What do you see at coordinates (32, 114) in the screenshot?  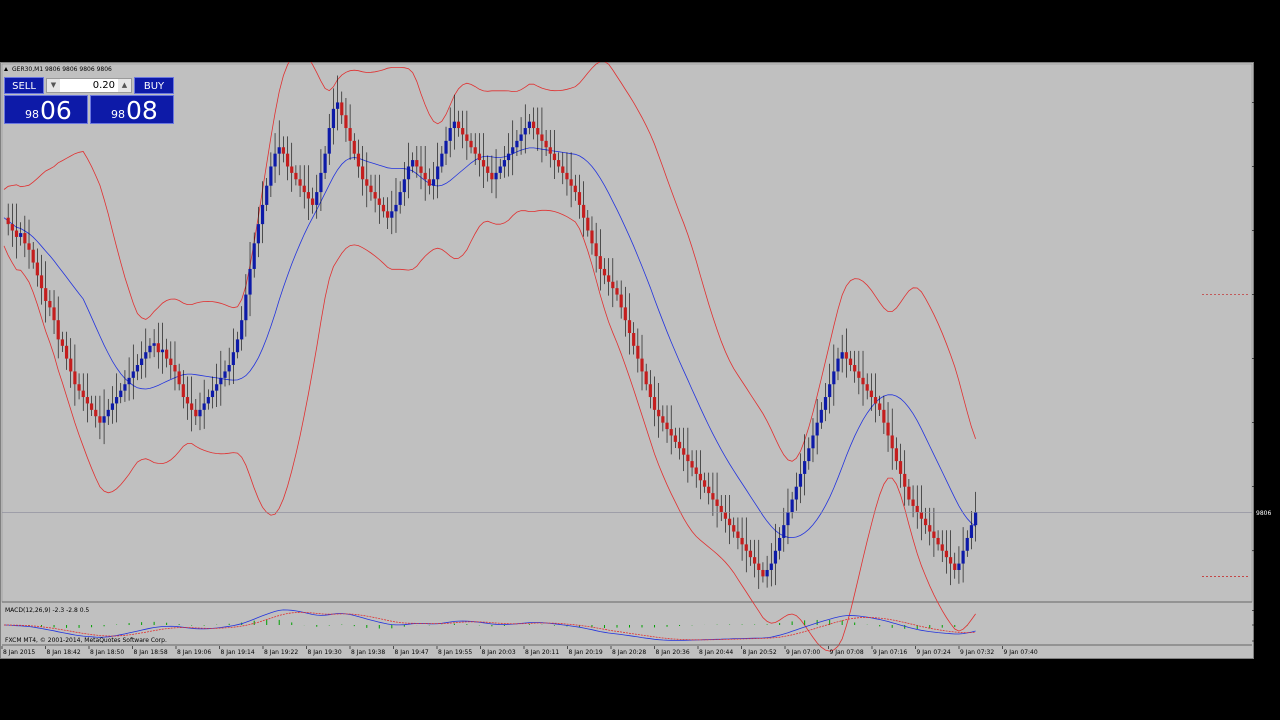 I see `sell-price-small: 98` at bounding box center [32, 114].